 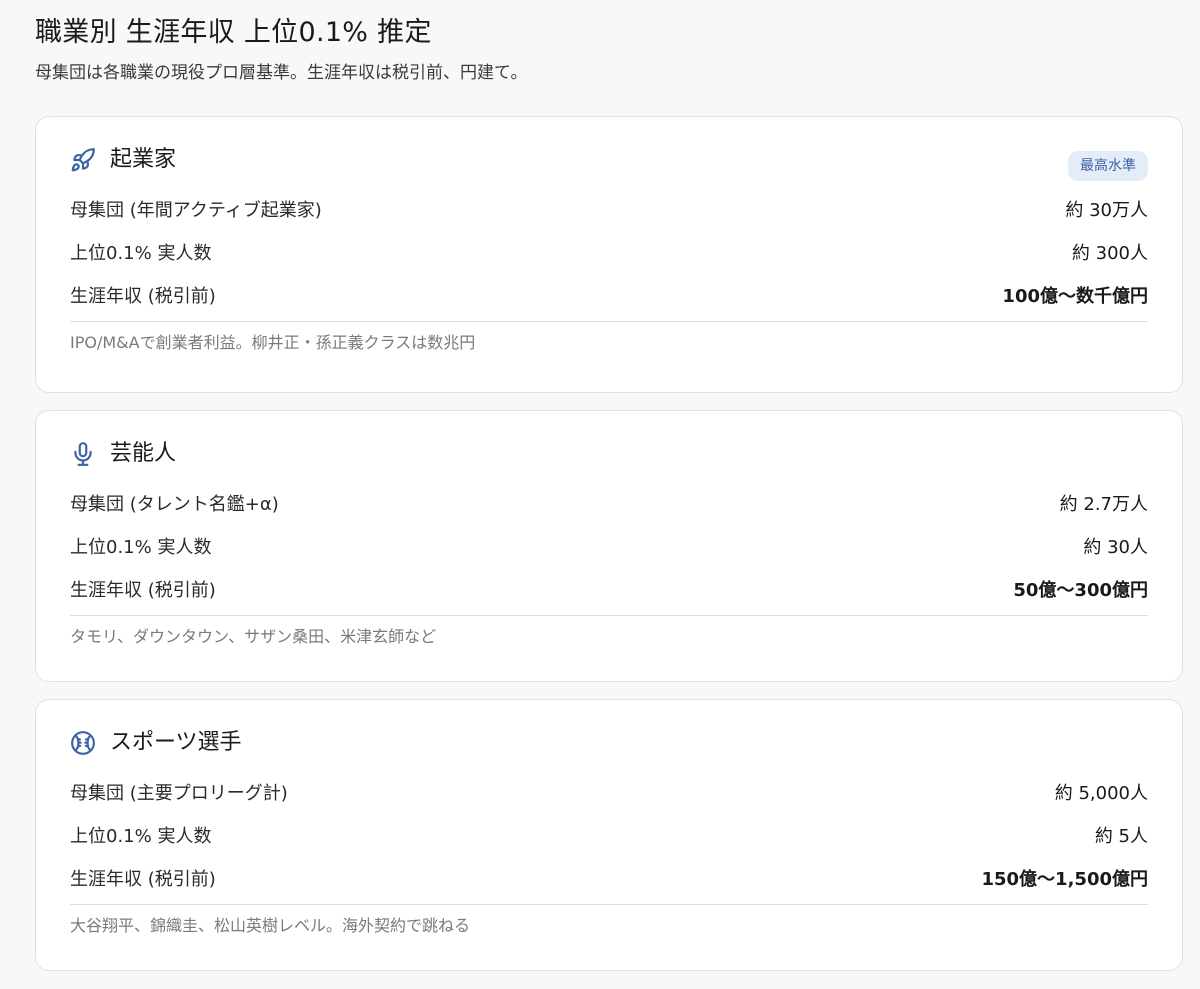 I want to click on card-heading: スポーツ選手, so click(x=156, y=743).